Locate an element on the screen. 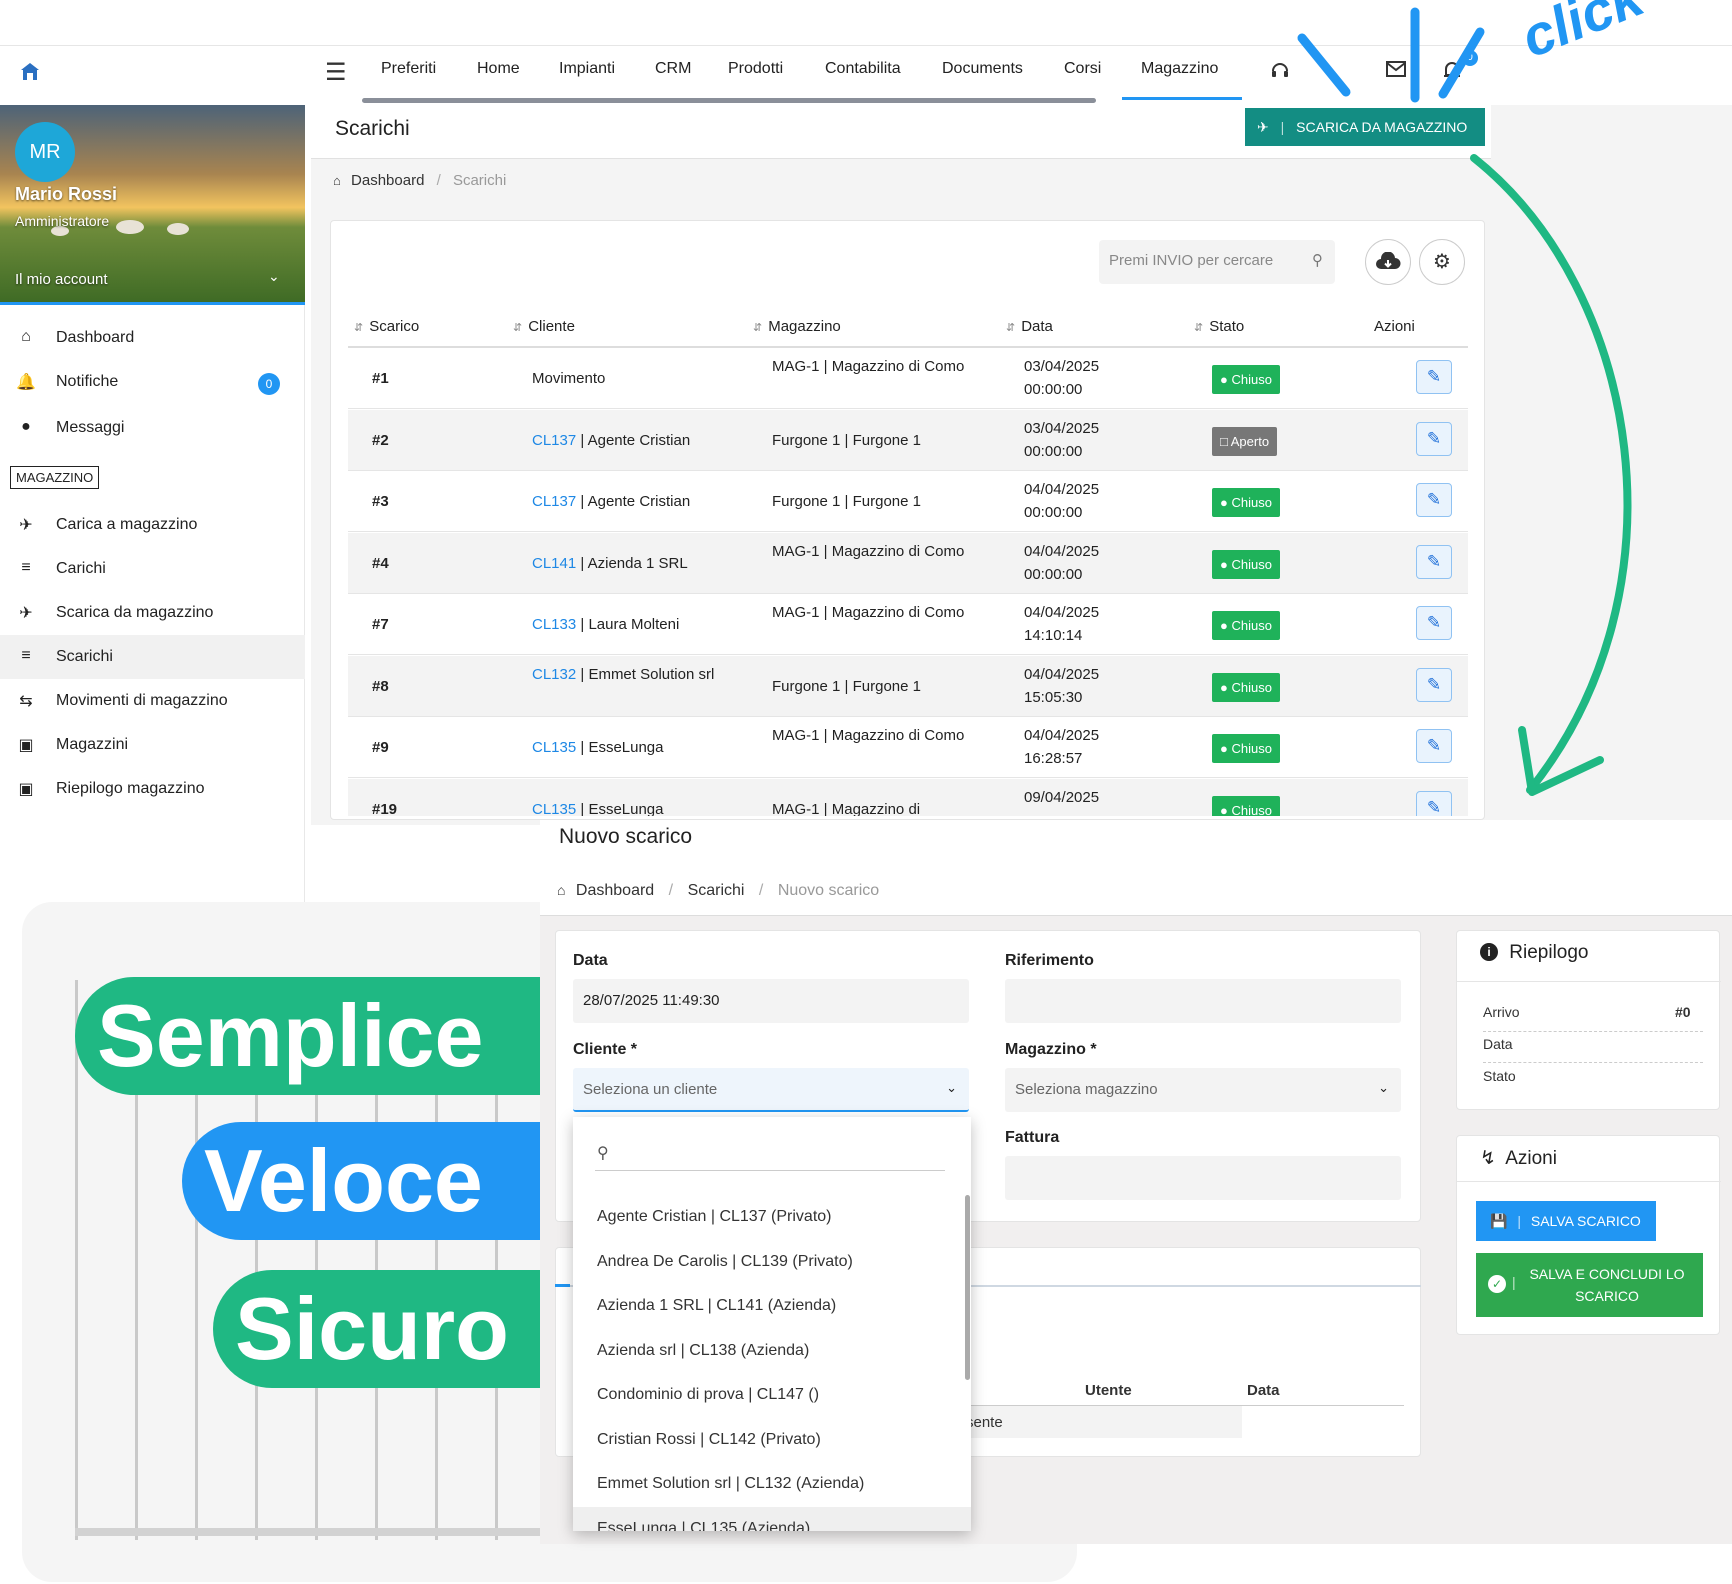 The height and width of the screenshot is (1584, 1732). client-name: Agente Cristian is located at coordinates (639, 501).